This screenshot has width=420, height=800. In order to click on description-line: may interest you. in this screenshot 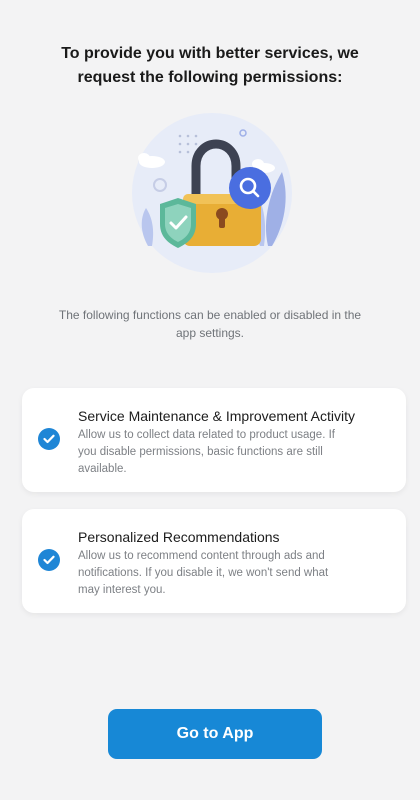, I will do `click(122, 590)`.